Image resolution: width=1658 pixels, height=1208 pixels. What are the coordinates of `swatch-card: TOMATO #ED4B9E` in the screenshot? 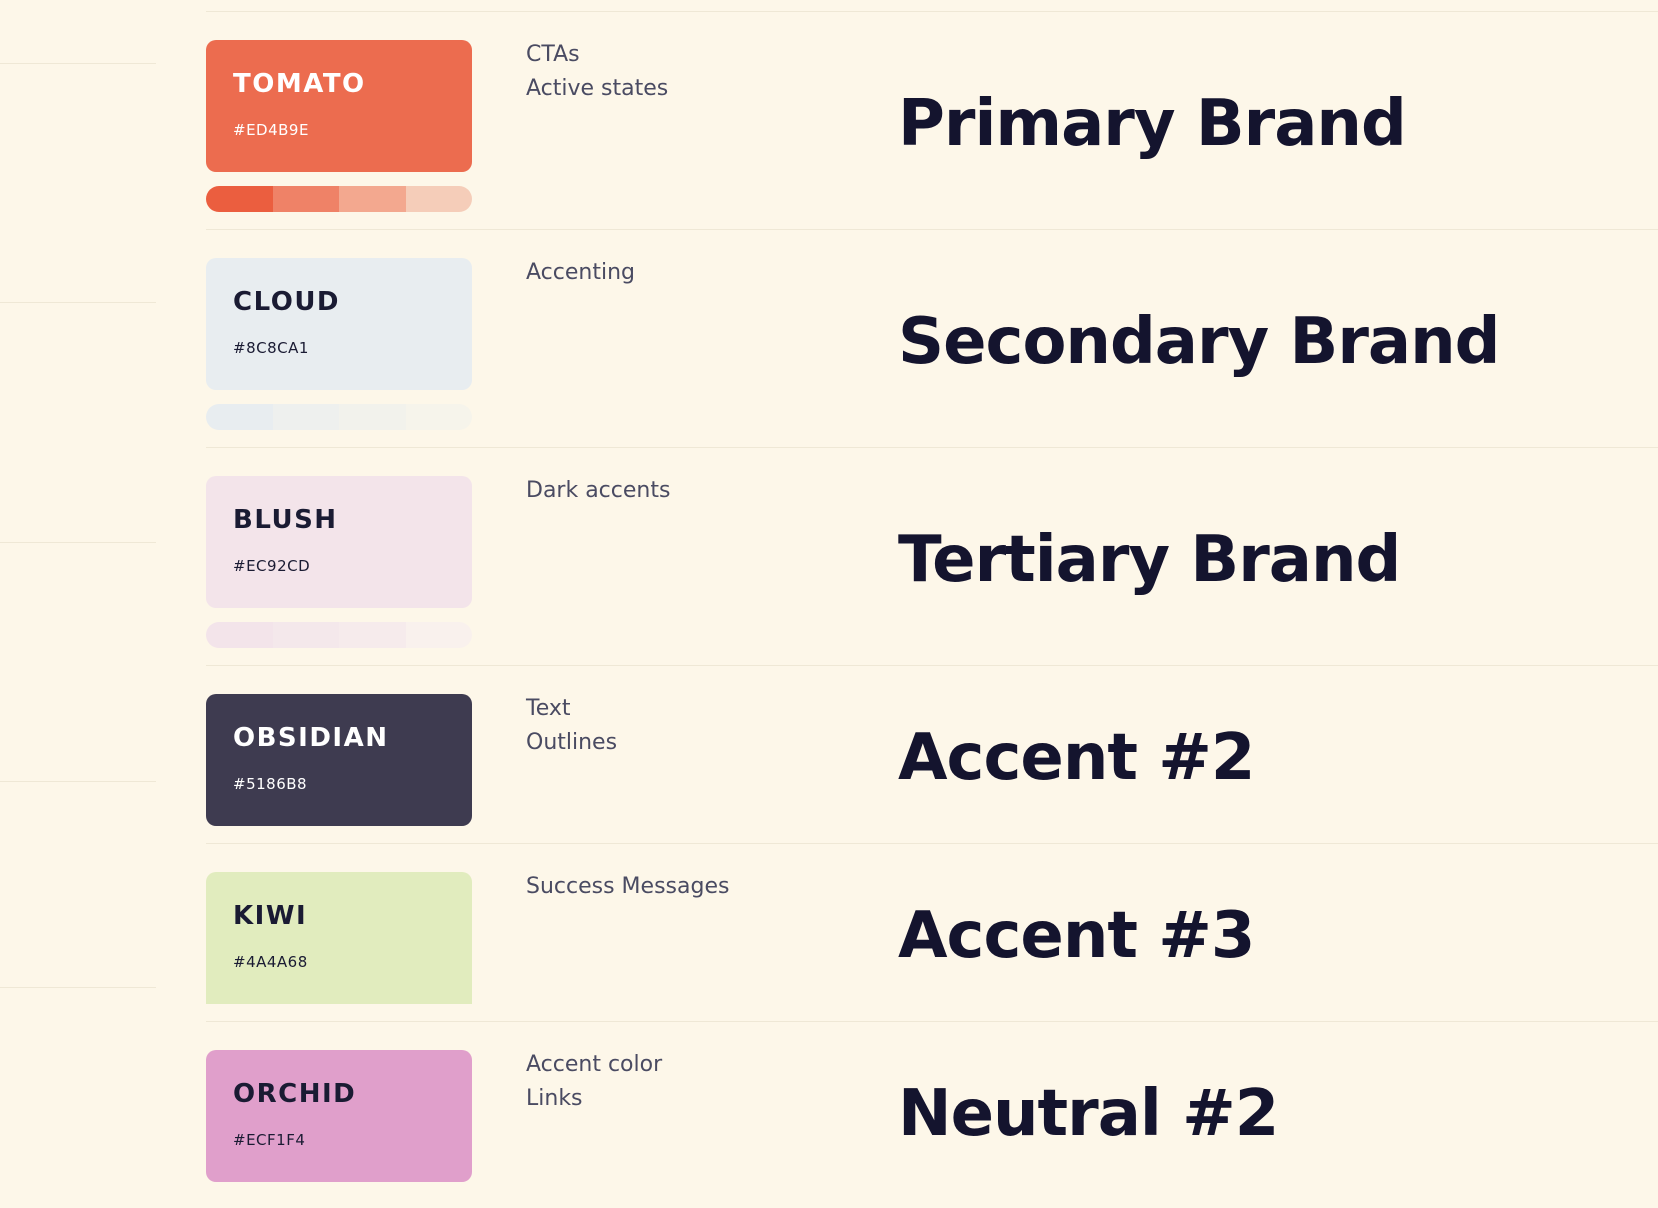 It's located at (339, 106).